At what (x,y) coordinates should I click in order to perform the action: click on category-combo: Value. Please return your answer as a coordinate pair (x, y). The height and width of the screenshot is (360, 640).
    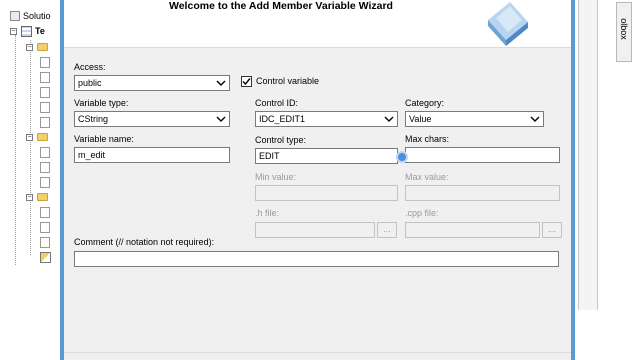
    Looking at the image, I should click on (474, 119).